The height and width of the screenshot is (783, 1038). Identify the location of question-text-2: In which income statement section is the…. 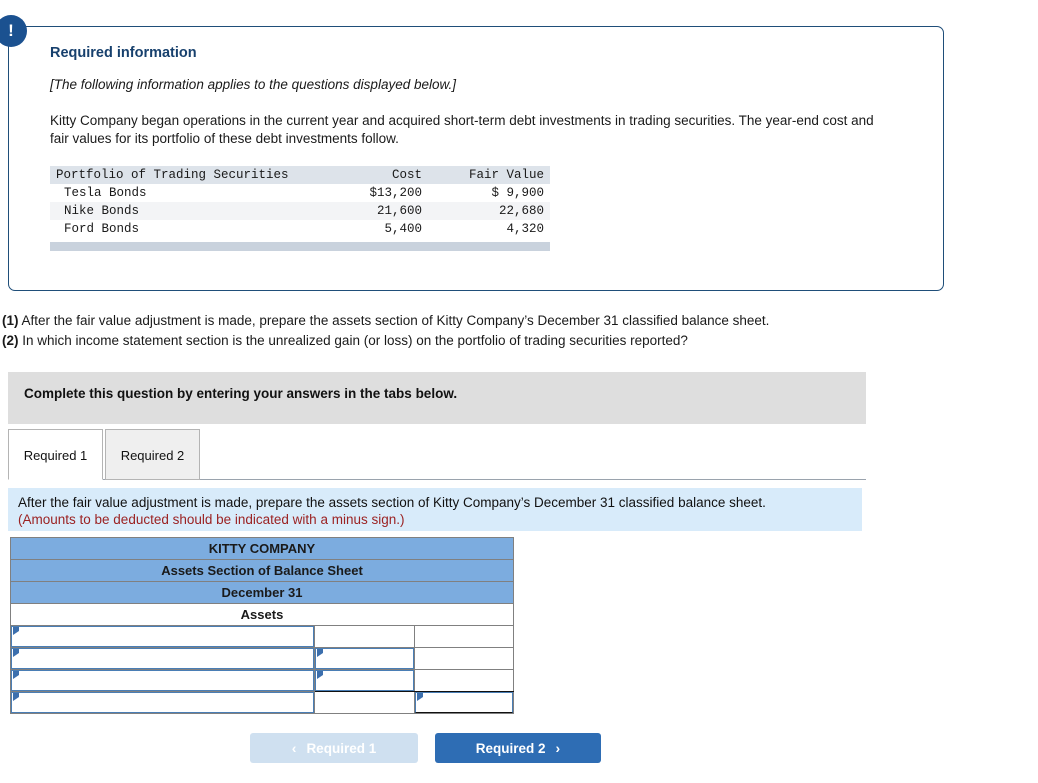
(355, 340).